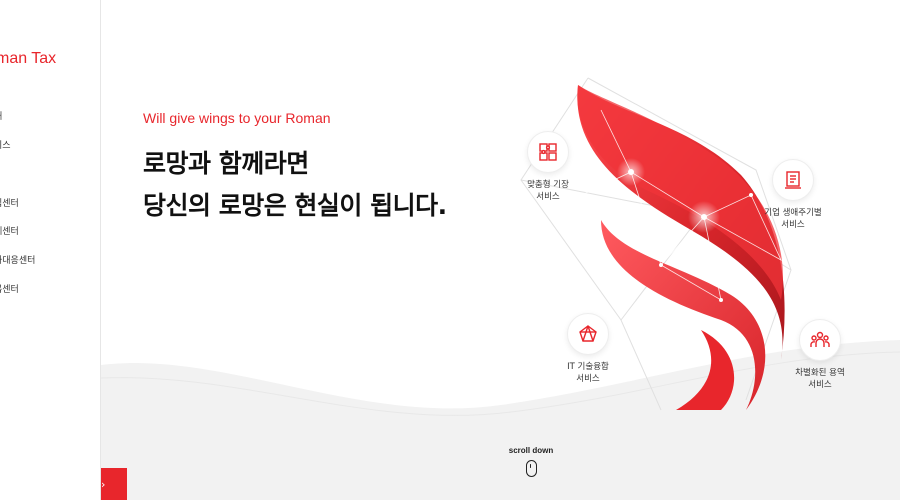  What do you see at coordinates (28, 59) in the screenshot?
I see `logo: man Tax` at bounding box center [28, 59].